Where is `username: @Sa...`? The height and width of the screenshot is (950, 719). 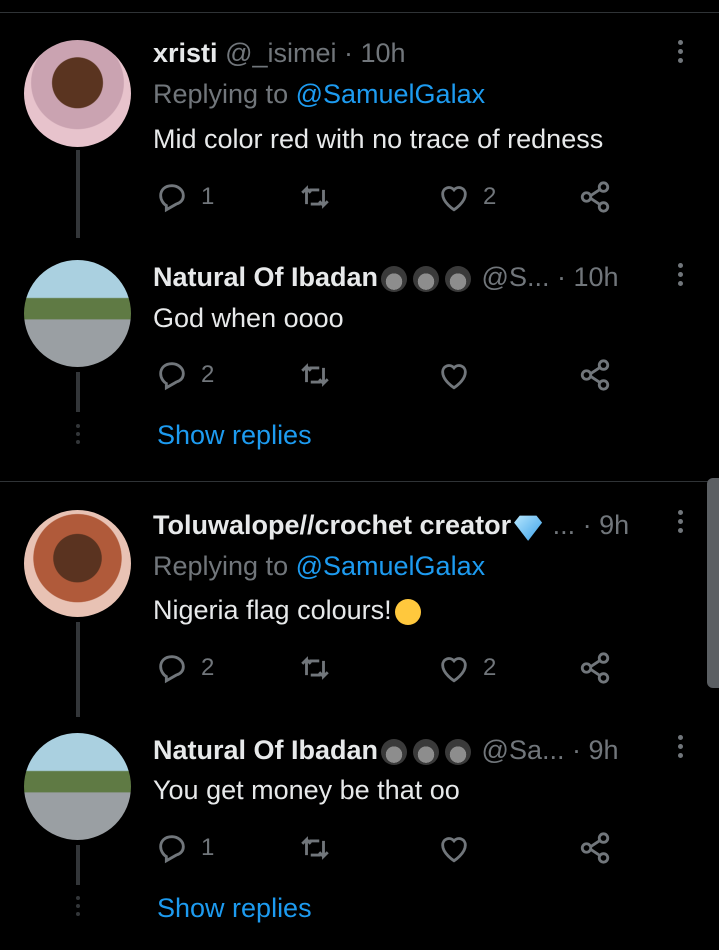
username: @Sa... is located at coordinates (523, 750).